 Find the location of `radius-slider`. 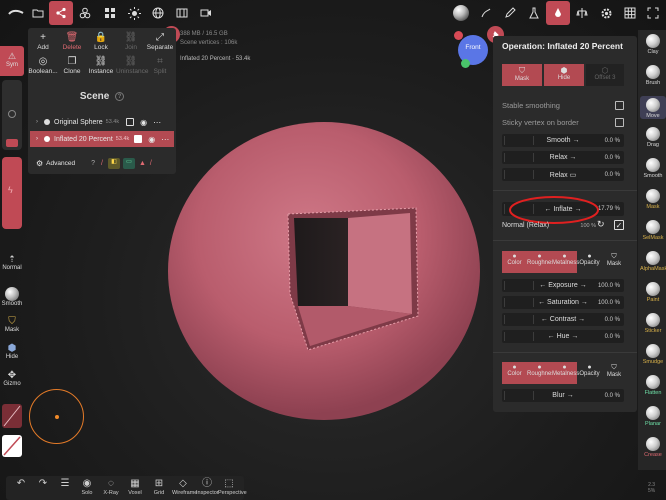

radius-slider is located at coordinates (12, 115).